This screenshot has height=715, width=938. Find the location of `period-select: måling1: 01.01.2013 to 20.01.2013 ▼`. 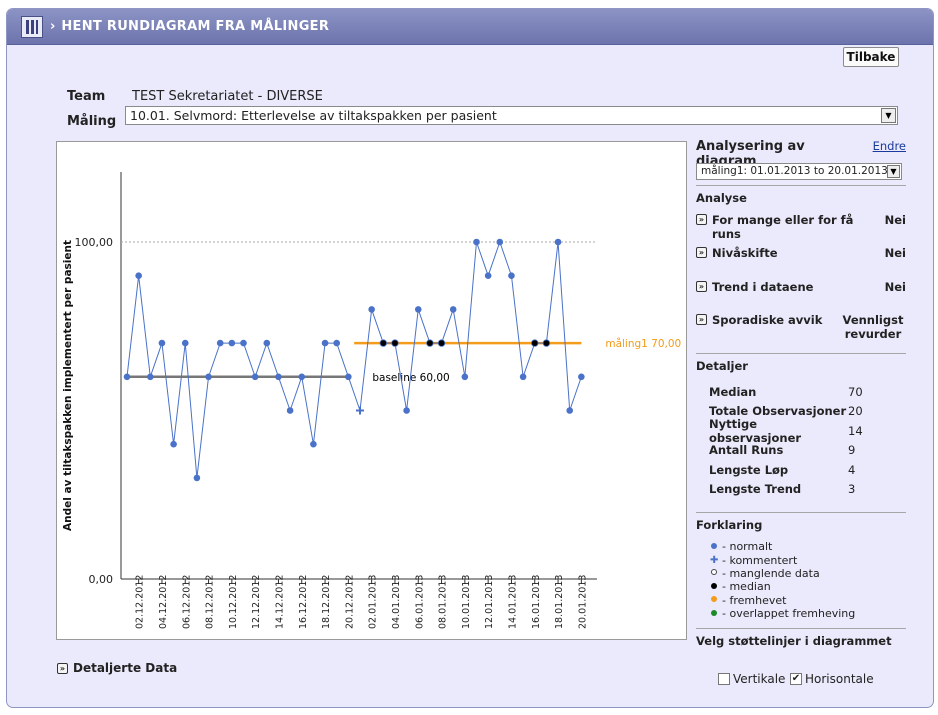

period-select: måling1: 01.01.2013 to 20.01.2013 ▼ is located at coordinates (799, 171).